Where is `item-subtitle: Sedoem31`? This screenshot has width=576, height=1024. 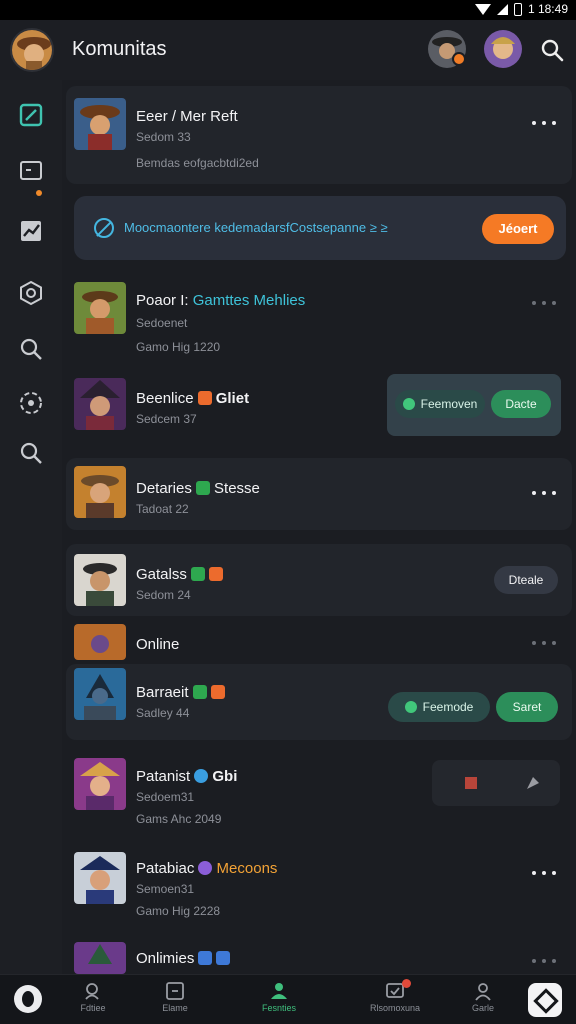
item-subtitle: Sedoem31 is located at coordinates (165, 797).